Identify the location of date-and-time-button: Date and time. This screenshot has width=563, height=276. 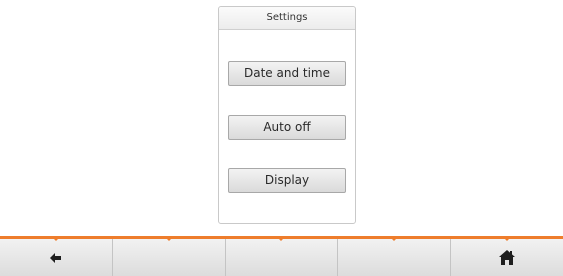
(287, 73).